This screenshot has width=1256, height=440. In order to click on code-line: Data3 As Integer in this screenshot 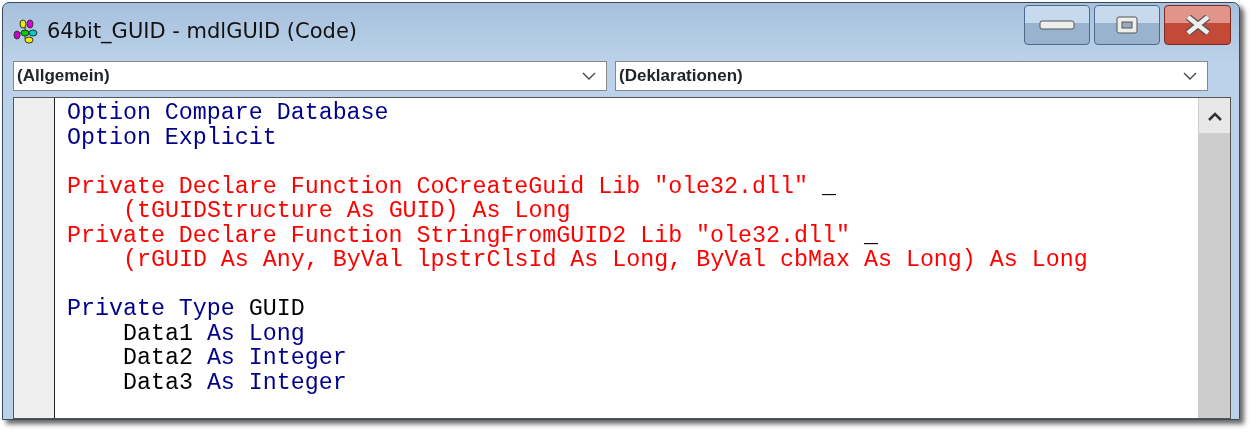, I will do `click(235, 382)`.